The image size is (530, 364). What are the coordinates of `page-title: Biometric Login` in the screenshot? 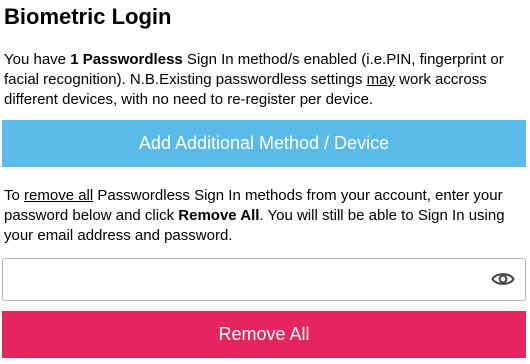 It's located at (88, 16).